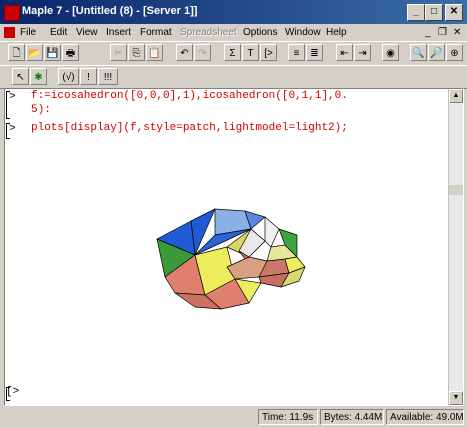  I want to click on menu-edit: Edit, so click(58, 32).